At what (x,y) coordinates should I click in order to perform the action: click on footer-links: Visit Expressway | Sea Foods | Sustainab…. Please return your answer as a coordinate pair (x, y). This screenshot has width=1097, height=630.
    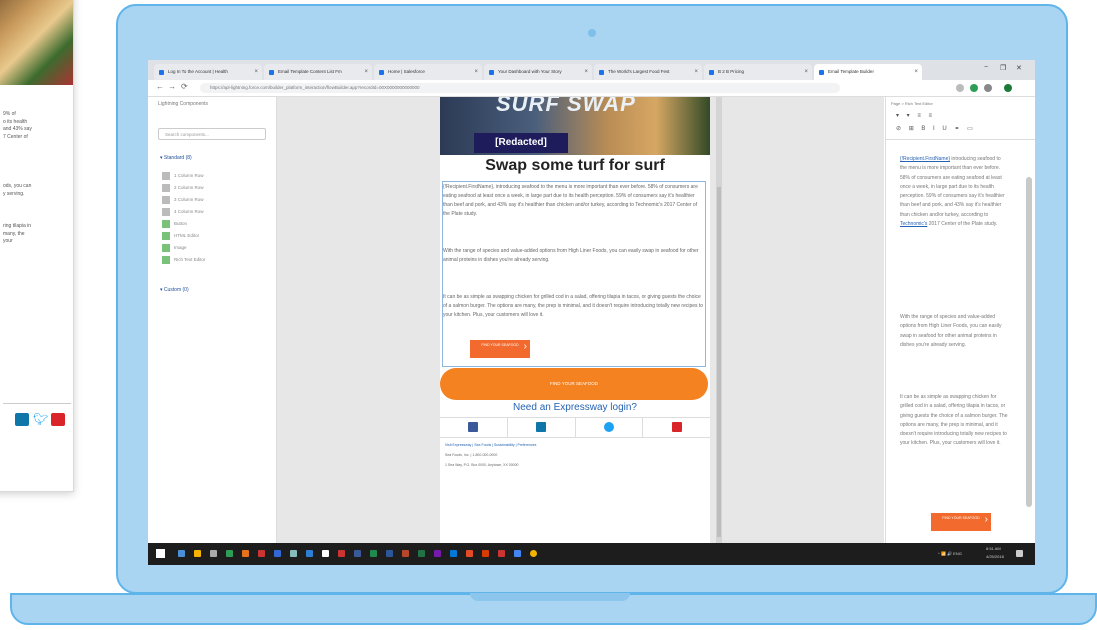
    Looking at the image, I should click on (490, 445).